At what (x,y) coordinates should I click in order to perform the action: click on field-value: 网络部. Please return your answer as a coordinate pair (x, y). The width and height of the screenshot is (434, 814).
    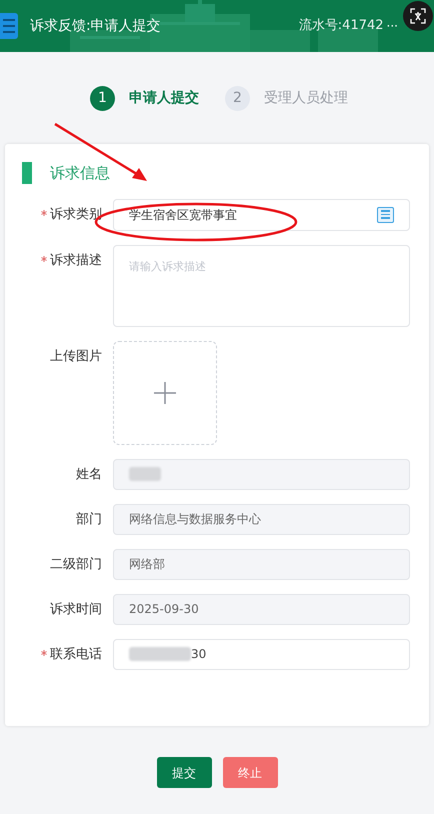
    Looking at the image, I should click on (147, 564).